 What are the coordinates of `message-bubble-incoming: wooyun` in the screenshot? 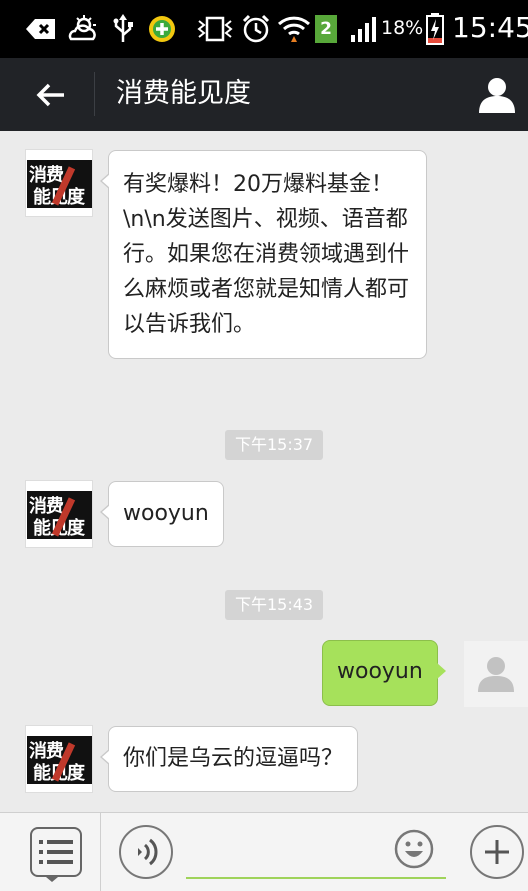 It's located at (162, 514).